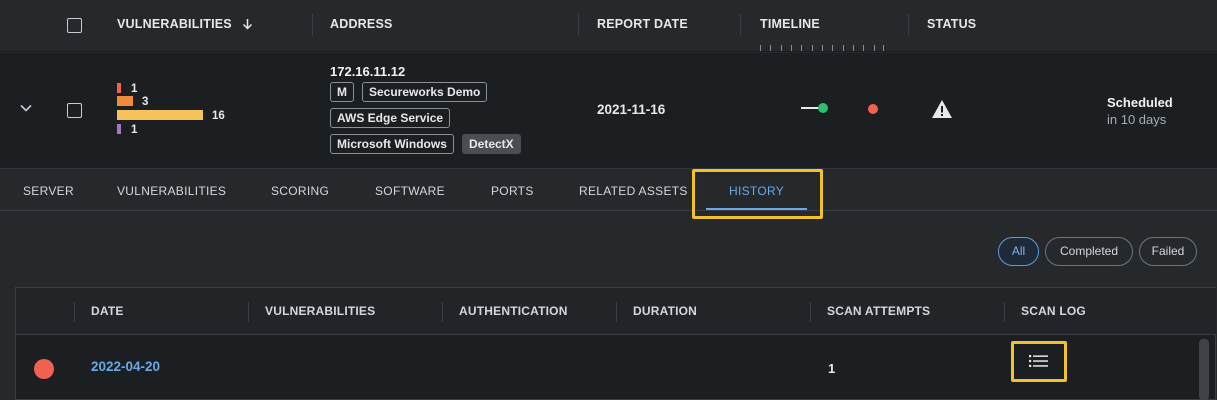 This screenshot has width=1217, height=400. I want to click on col-vulnerabilities: VULNERABILITIES, so click(185, 24).